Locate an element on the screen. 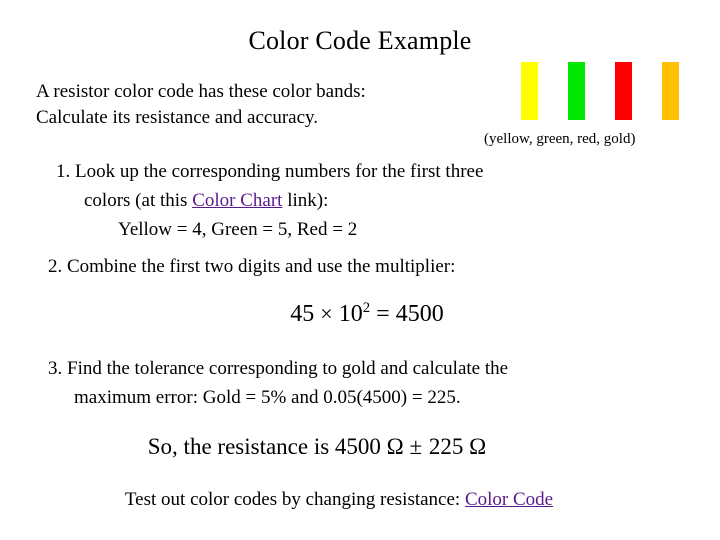 This screenshot has width=720, height=540. step-1-line-2-suffix: link): is located at coordinates (305, 200).